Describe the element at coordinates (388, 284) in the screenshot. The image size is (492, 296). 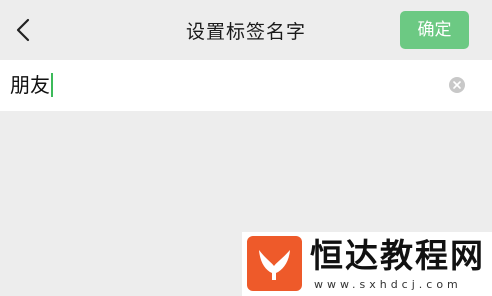
I see `watermark-url: www.sxhdcj.com` at that location.